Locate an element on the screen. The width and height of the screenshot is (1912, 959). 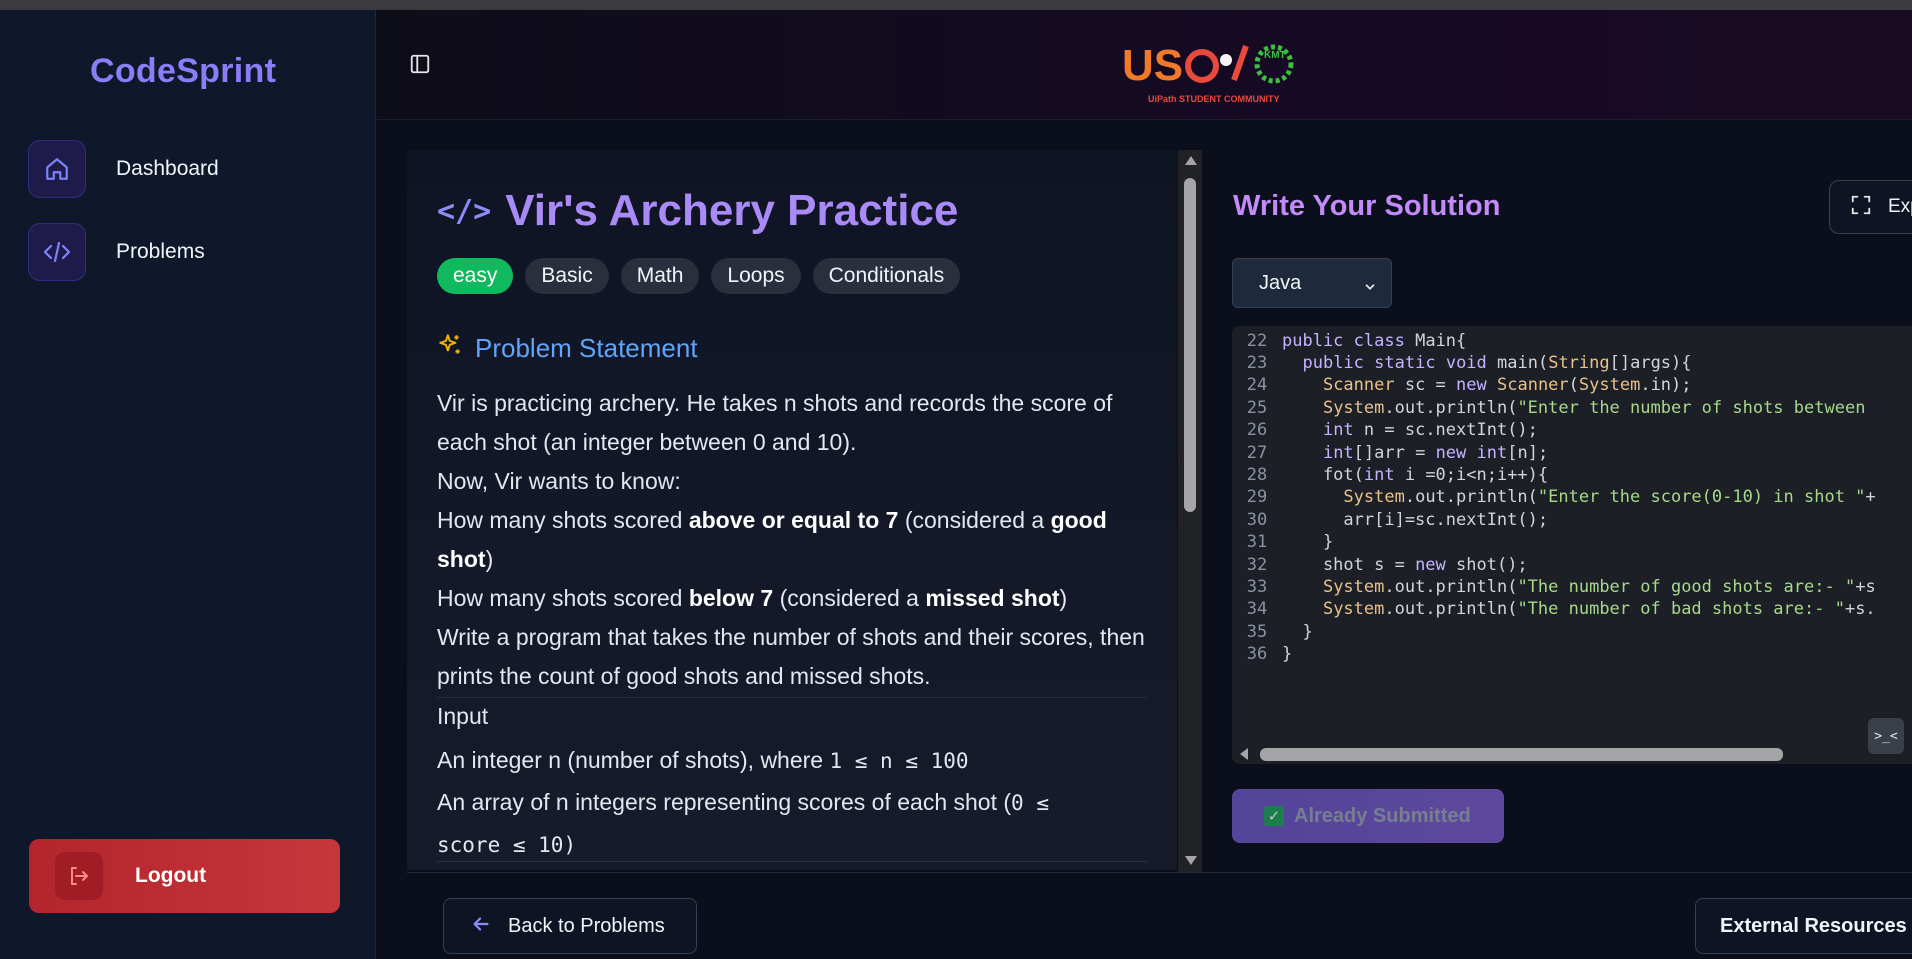
problem-title-row: </> Vir's Archery Practice is located at coordinates (697, 211).